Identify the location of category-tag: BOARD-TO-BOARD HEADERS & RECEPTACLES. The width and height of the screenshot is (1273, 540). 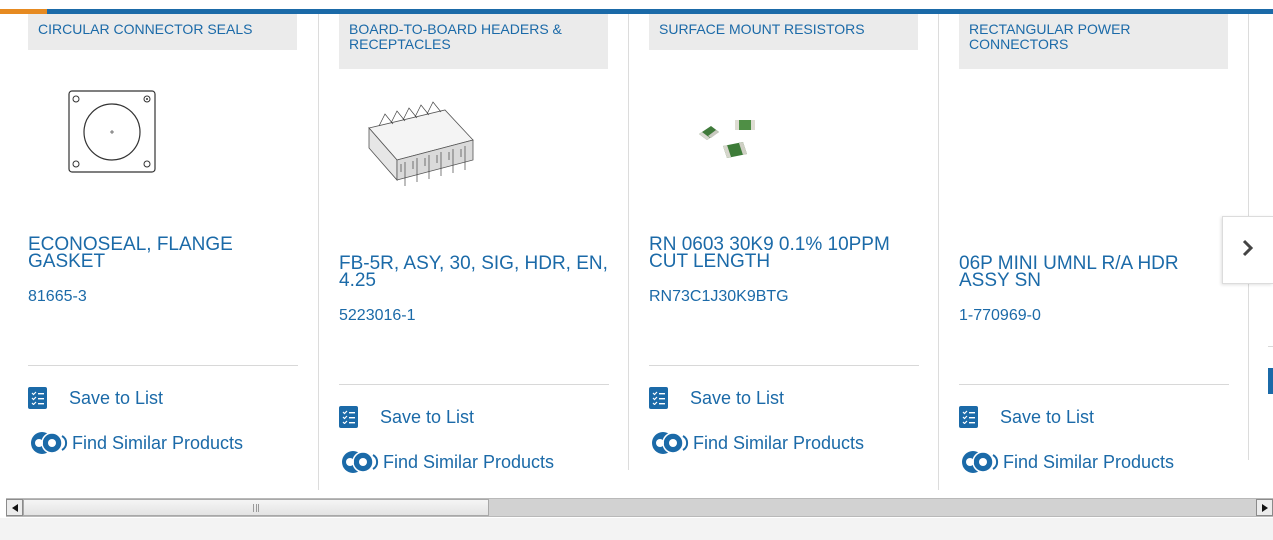
(473, 41).